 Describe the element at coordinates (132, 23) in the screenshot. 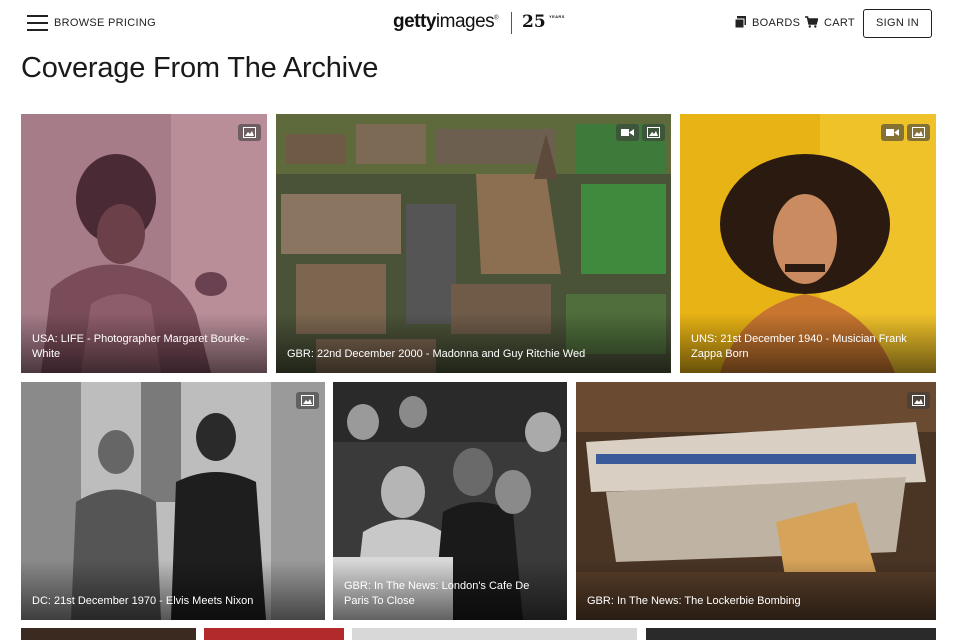

I see `pricing-link: PRICING` at that location.